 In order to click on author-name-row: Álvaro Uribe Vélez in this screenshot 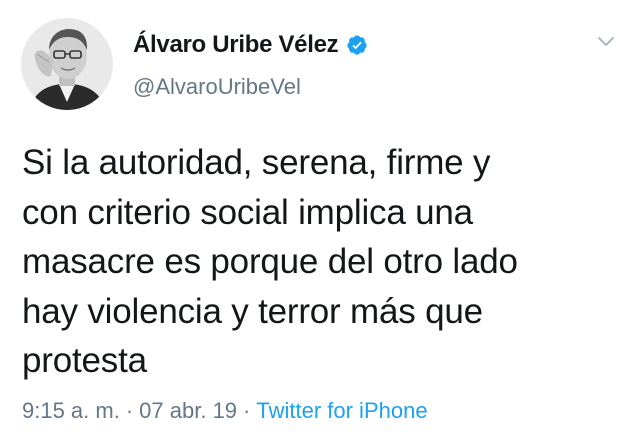, I will do `click(250, 45)`.